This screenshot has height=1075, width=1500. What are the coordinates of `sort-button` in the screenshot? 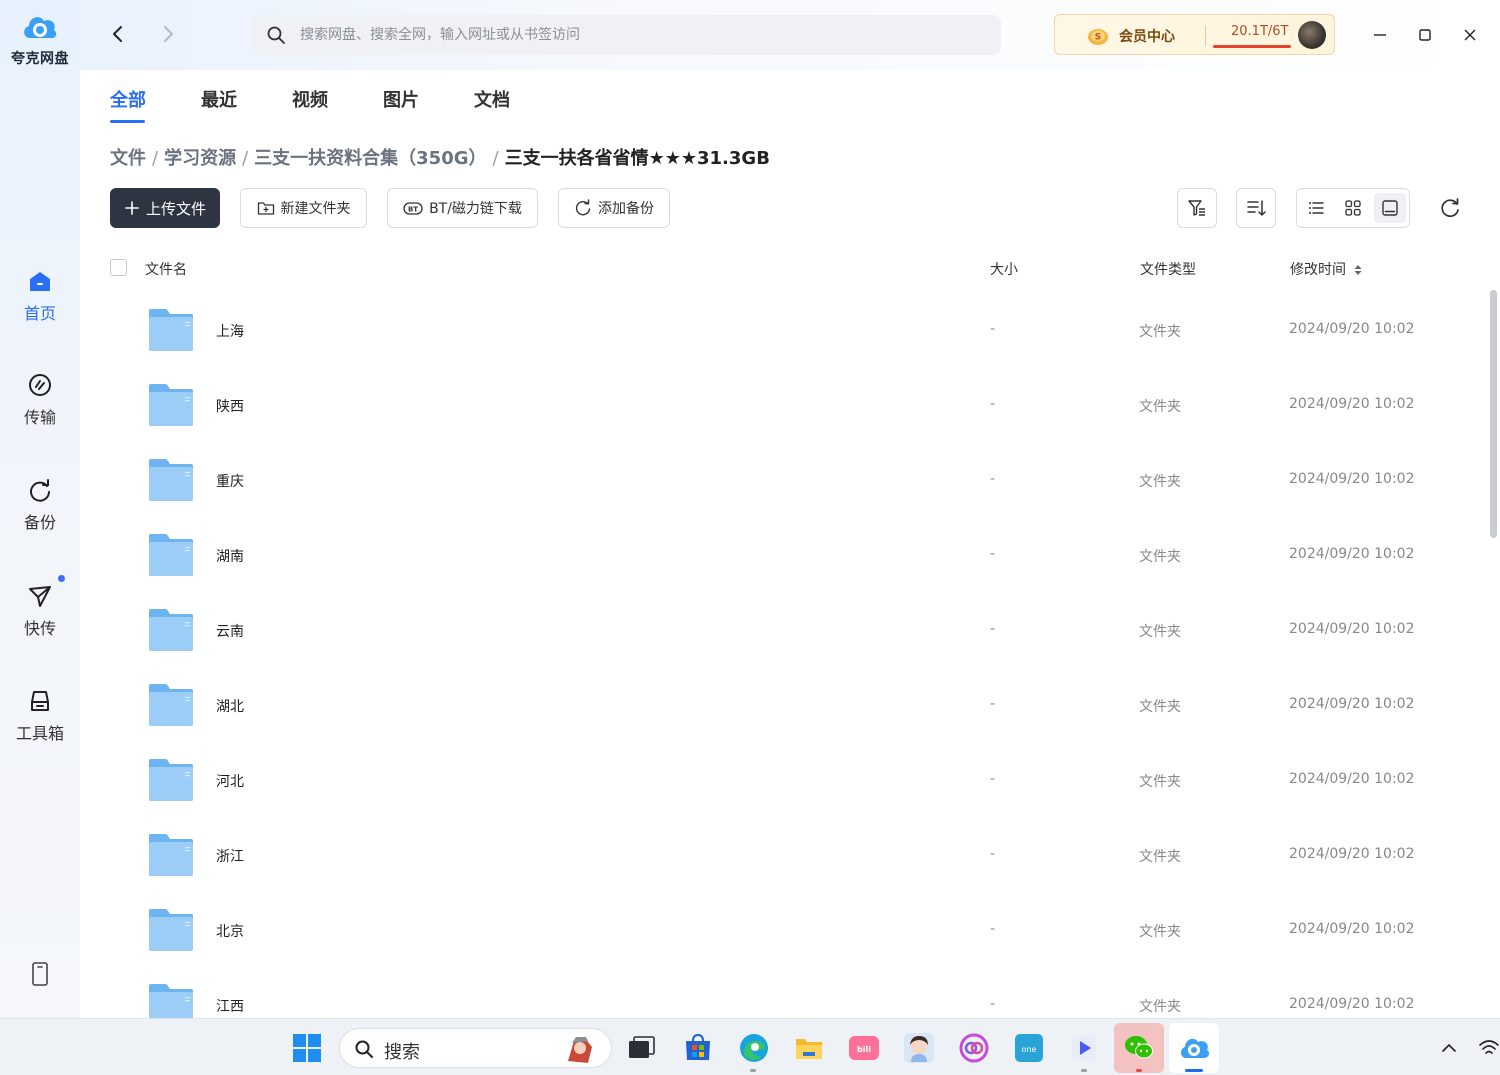 It's located at (1256, 208).